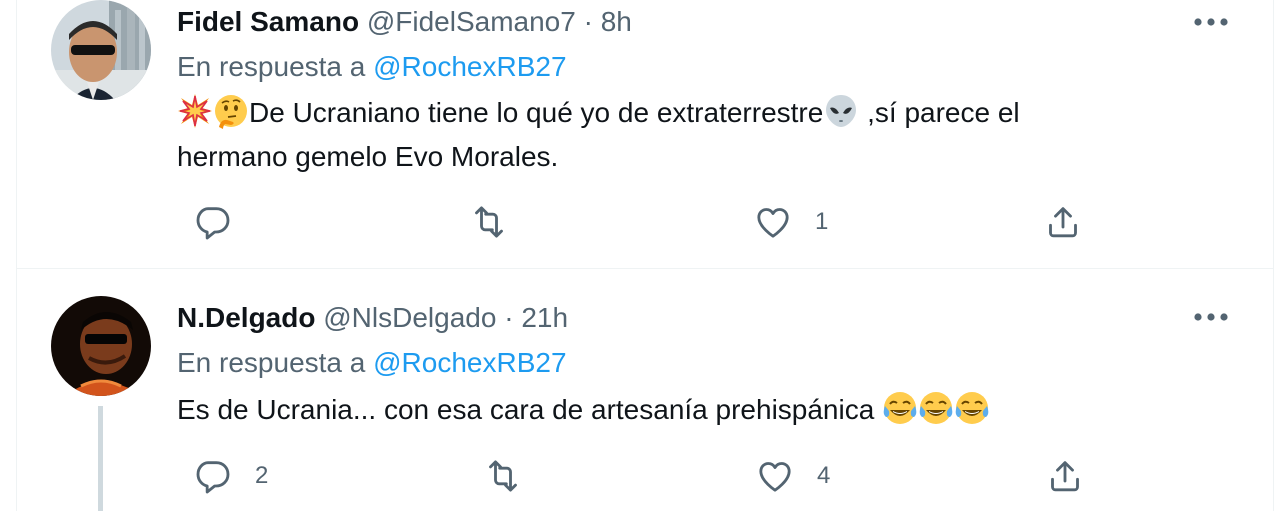 The height and width of the screenshot is (511, 1280). I want to click on display-name: N.Delgado, so click(246, 317).